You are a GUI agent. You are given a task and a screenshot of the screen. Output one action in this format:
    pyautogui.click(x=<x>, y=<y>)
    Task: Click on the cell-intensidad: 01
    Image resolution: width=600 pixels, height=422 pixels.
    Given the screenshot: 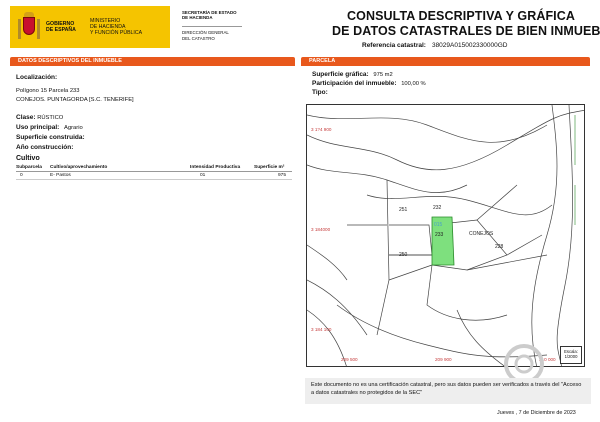 What is the action you would take?
    pyautogui.click(x=203, y=175)
    